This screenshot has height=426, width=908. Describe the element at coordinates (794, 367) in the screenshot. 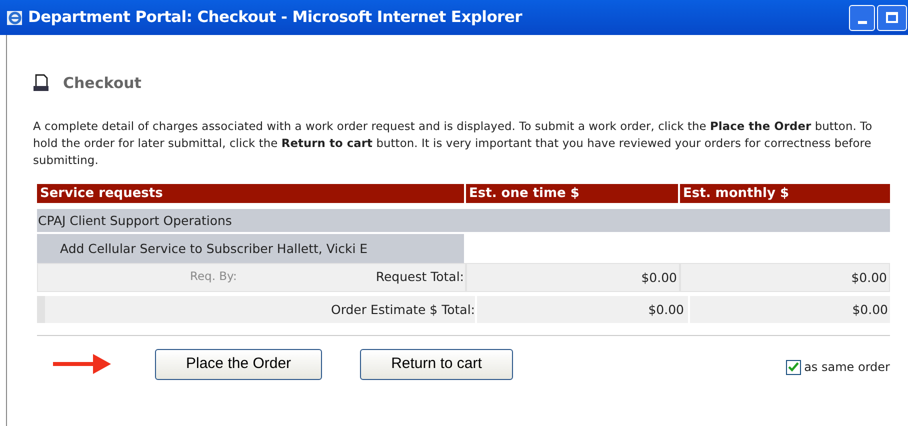

I see `checkbox` at that location.